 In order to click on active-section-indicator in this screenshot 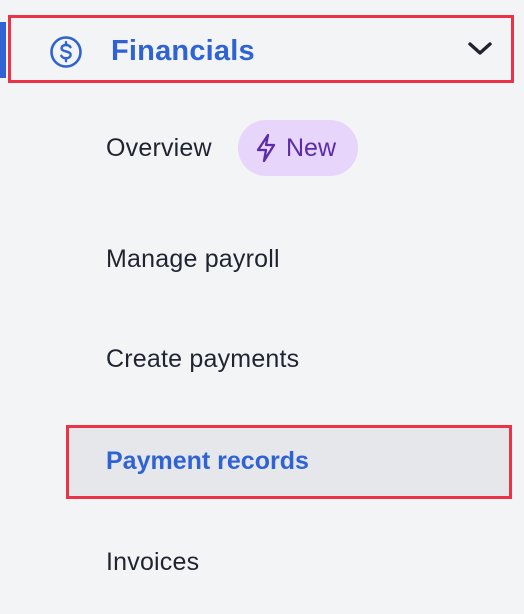, I will do `click(3, 50)`.